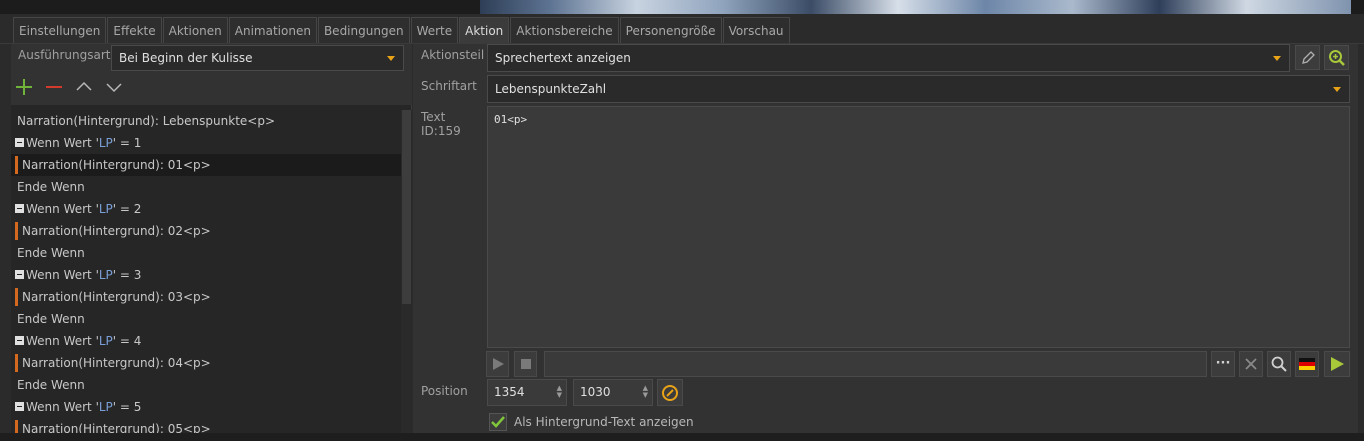 The height and width of the screenshot is (441, 1364). I want to click on text-id-label: ID:159, so click(441, 131).